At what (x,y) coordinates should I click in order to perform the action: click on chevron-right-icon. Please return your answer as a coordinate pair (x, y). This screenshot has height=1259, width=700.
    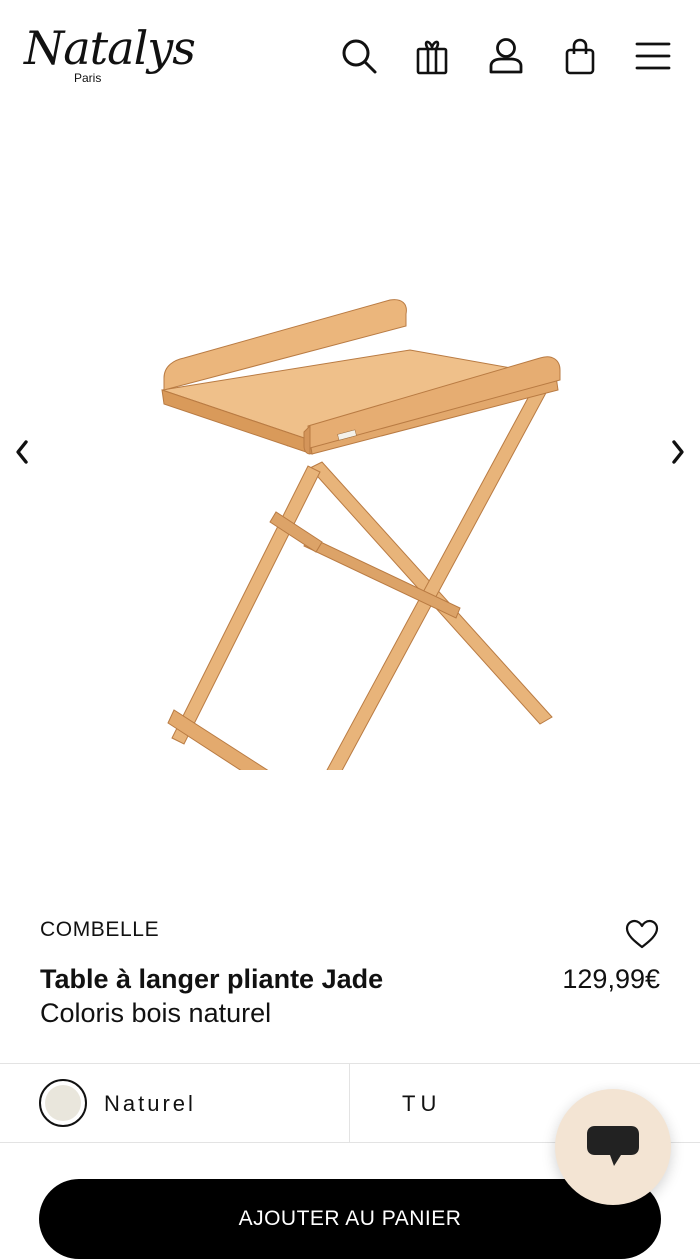
    Looking at the image, I should click on (678, 452).